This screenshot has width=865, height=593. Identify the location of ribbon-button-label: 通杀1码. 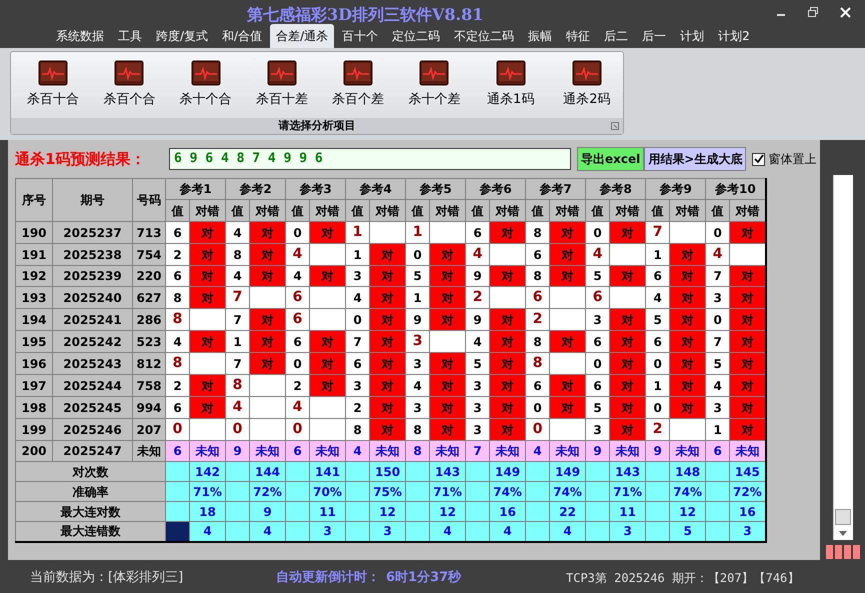
(510, 100).